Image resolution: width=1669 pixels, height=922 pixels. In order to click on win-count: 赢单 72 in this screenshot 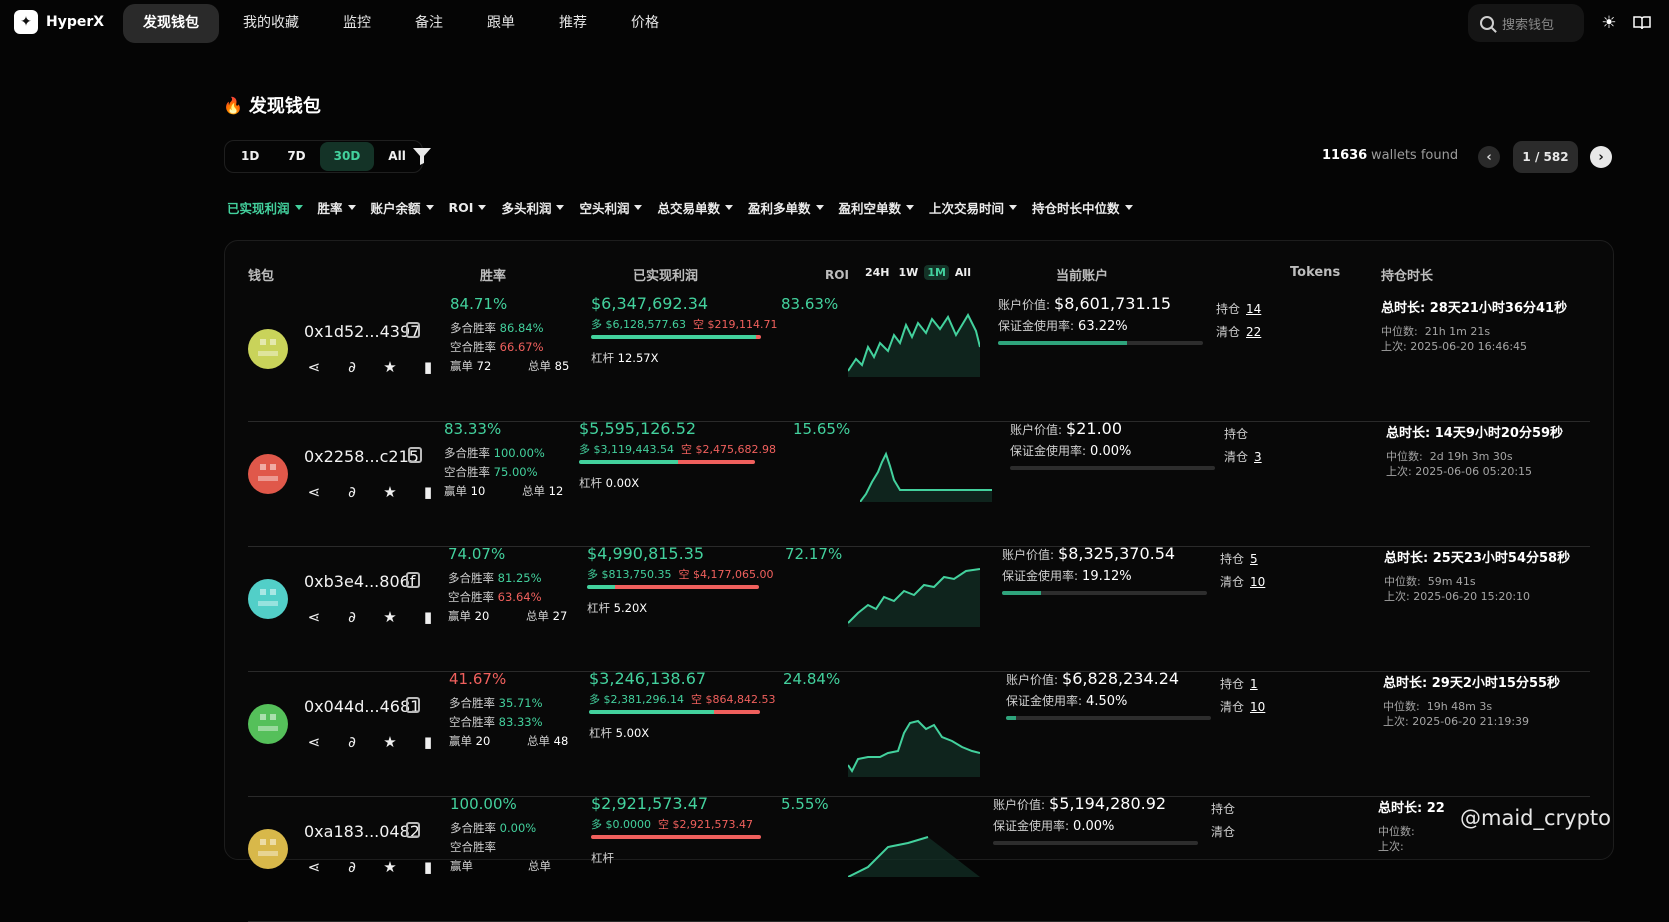, I will do `click(471, 366)`.